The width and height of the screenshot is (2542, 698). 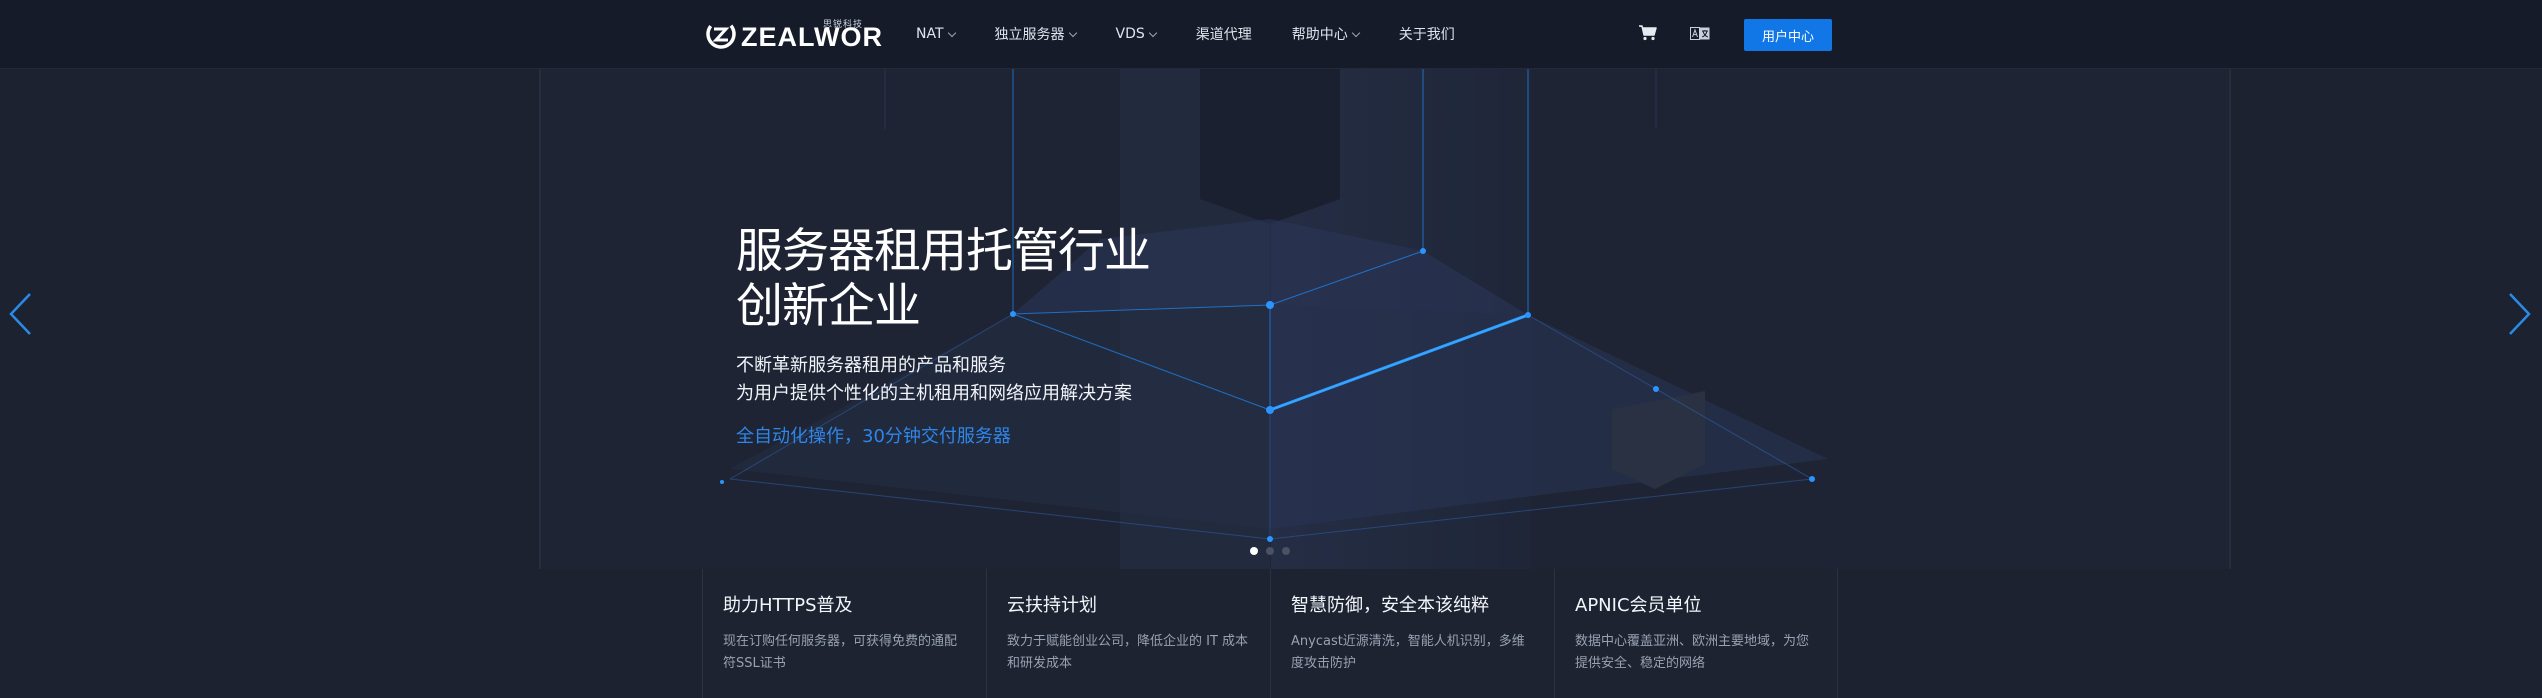 What do you see at coordinates (871, 365) in the screenshot?
I see `hero-desc-line1: 不断革新服务器租用的产品和服务` at bounding box center [871, 365].